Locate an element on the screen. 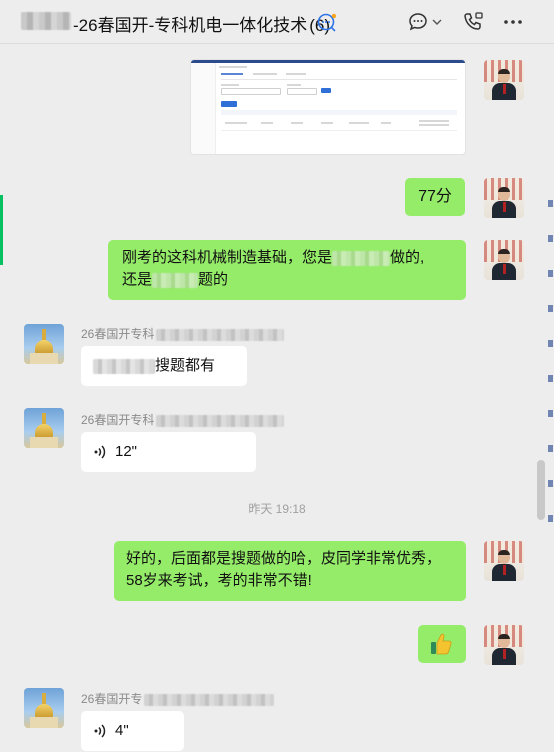 The image size is (554, 752). chat-title-text: -26春国开-专科机电一体化技术 is located at coordinates (190, 25).